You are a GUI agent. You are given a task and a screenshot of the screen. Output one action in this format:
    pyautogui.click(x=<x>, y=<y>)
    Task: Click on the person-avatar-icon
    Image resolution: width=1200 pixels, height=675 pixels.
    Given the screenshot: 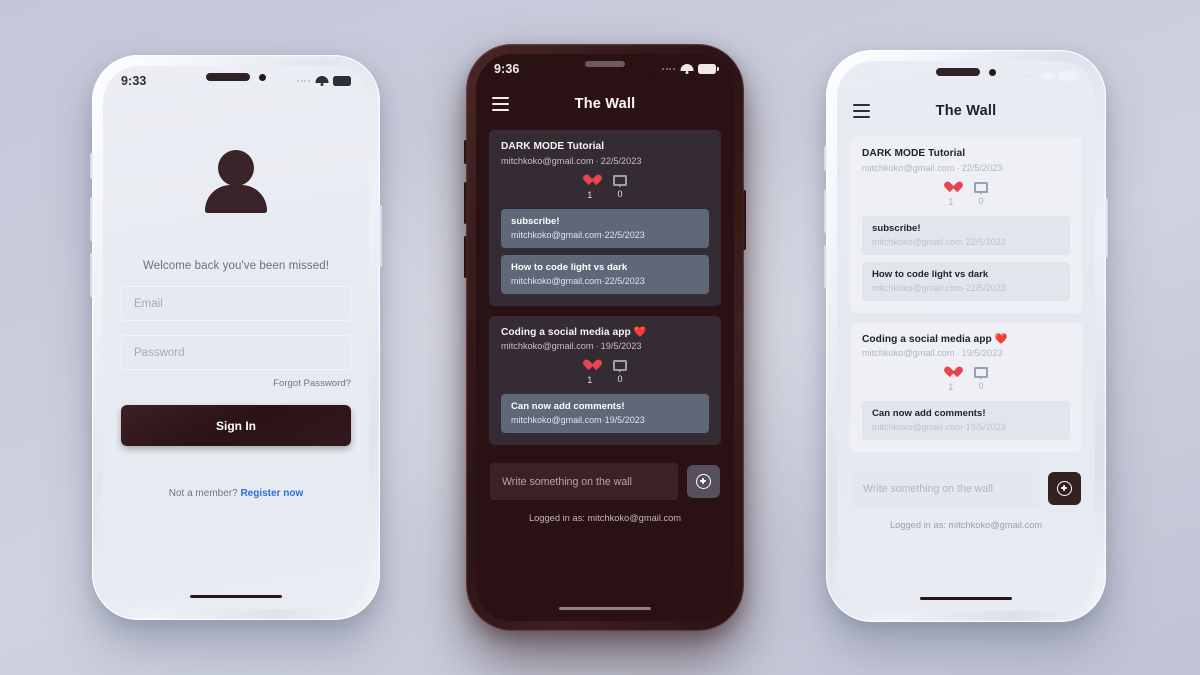 What is the action you would take?
    pyautogui.click(x=236, y=185)
    